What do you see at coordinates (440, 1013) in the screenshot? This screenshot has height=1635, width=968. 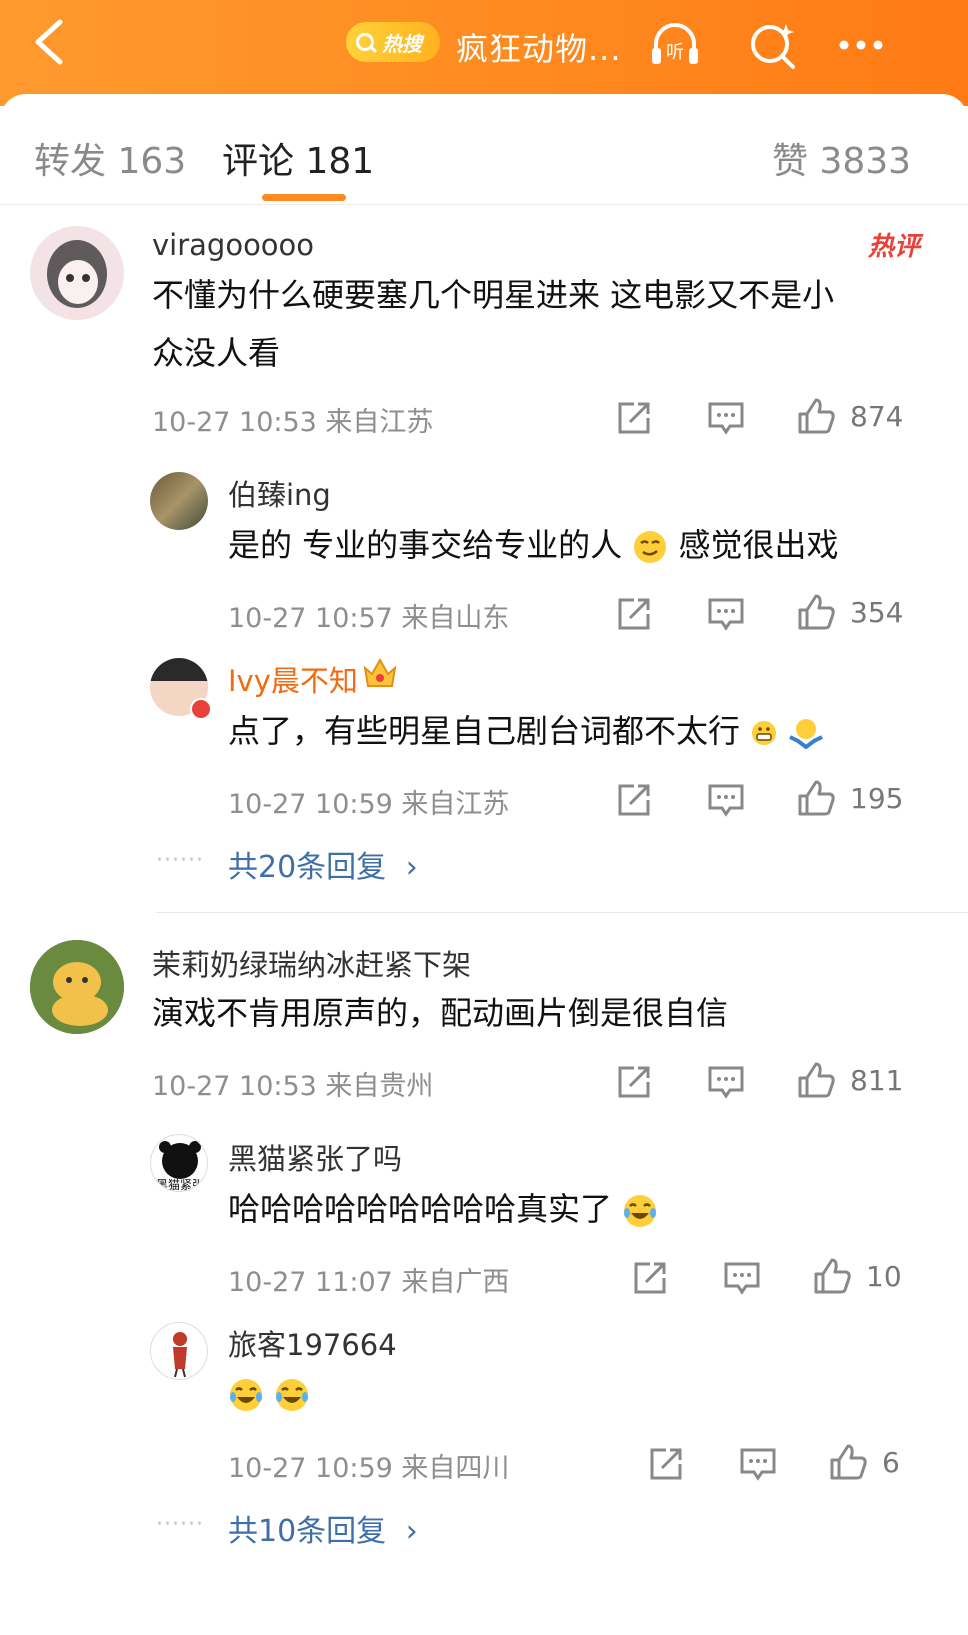 I see `comment-text: 演戏不肯用原声的，配动画片倒是很自信` at bounding box center [440, 1013].